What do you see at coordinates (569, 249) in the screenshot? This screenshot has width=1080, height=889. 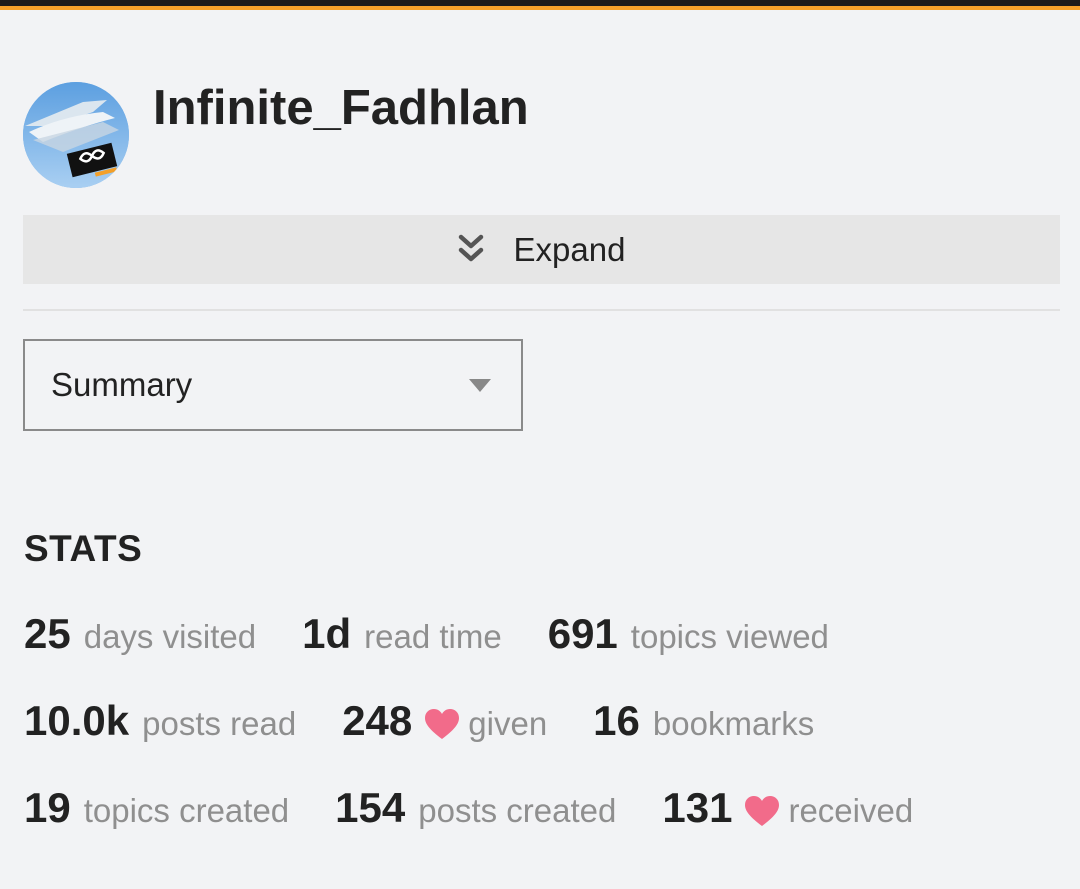 I see `expand-label: Expand` at bounding box center [569, 249].